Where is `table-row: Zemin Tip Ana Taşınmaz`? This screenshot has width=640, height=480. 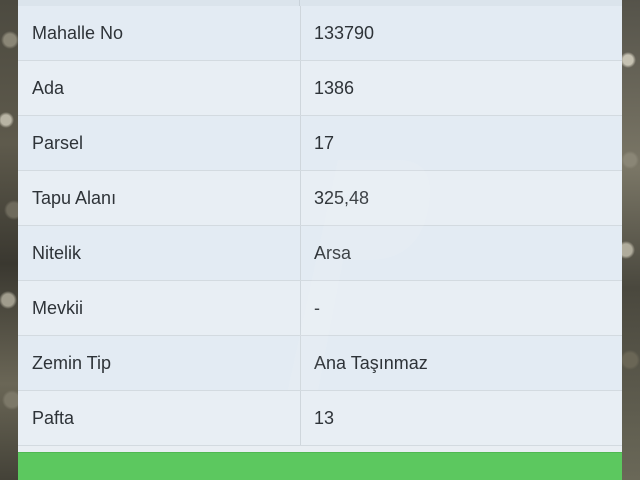 table-row: Zemin Tip Ana Taşınmaz is located at coordinates (320, 363).